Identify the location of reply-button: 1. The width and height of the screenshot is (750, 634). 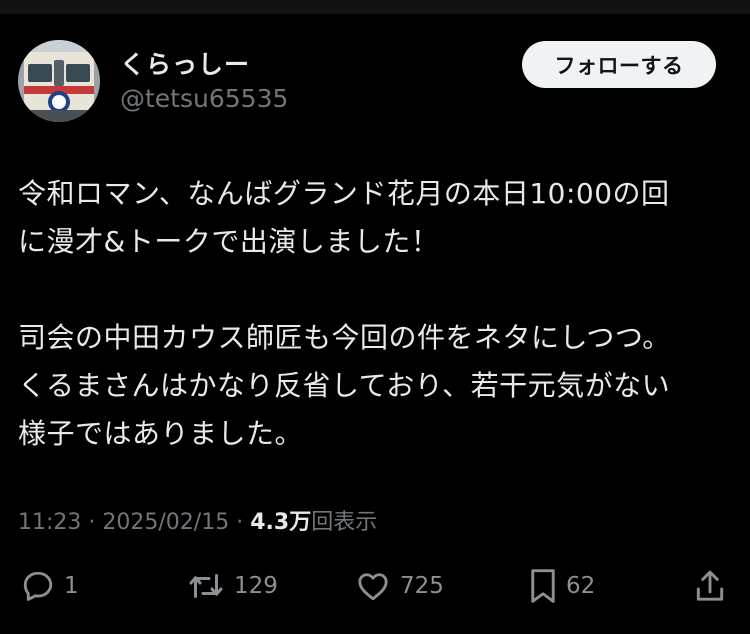
(49, 586).